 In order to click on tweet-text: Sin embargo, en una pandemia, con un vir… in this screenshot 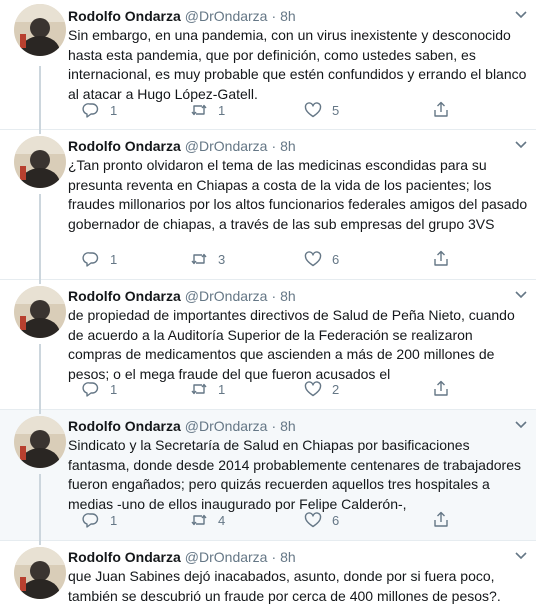, I will do `click(297, 64)`.